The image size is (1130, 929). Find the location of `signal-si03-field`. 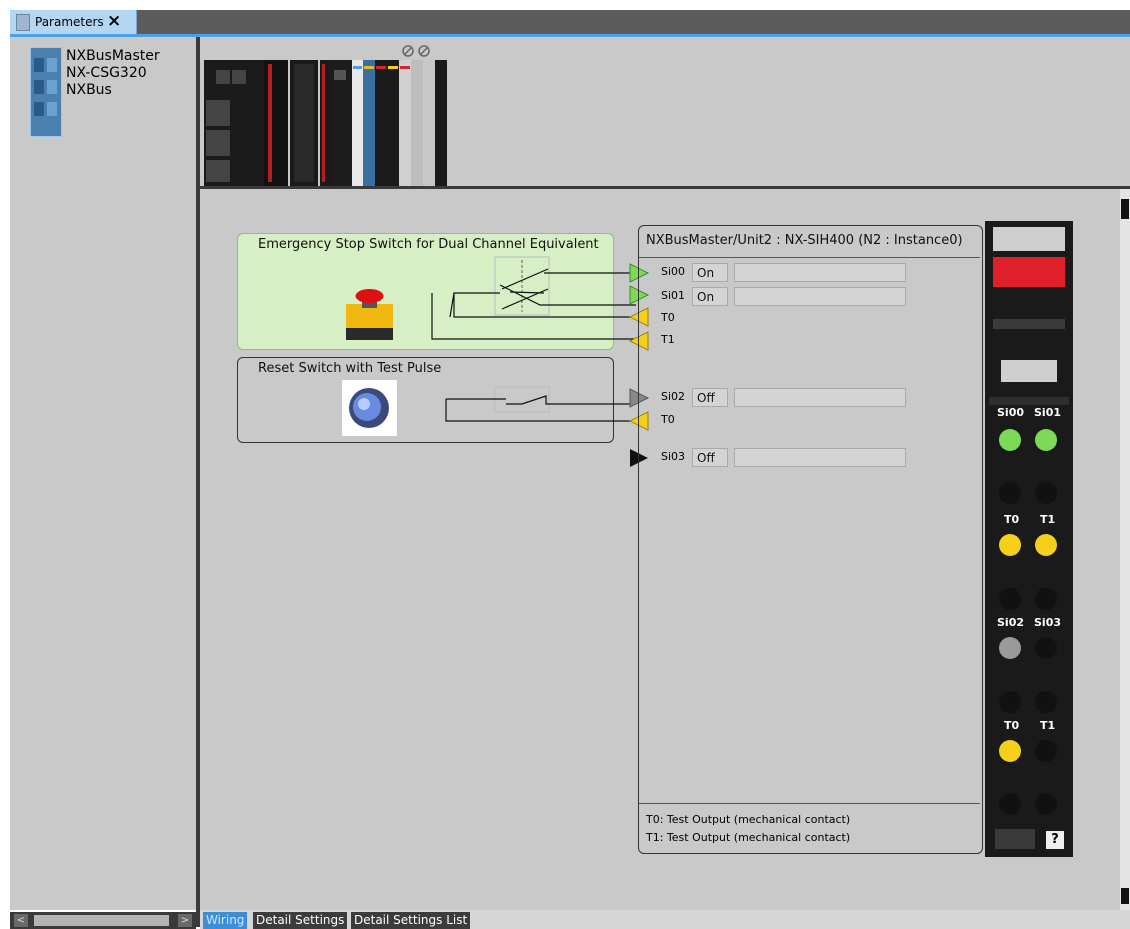

signal-si03-field is located at coordinates (820, 457).